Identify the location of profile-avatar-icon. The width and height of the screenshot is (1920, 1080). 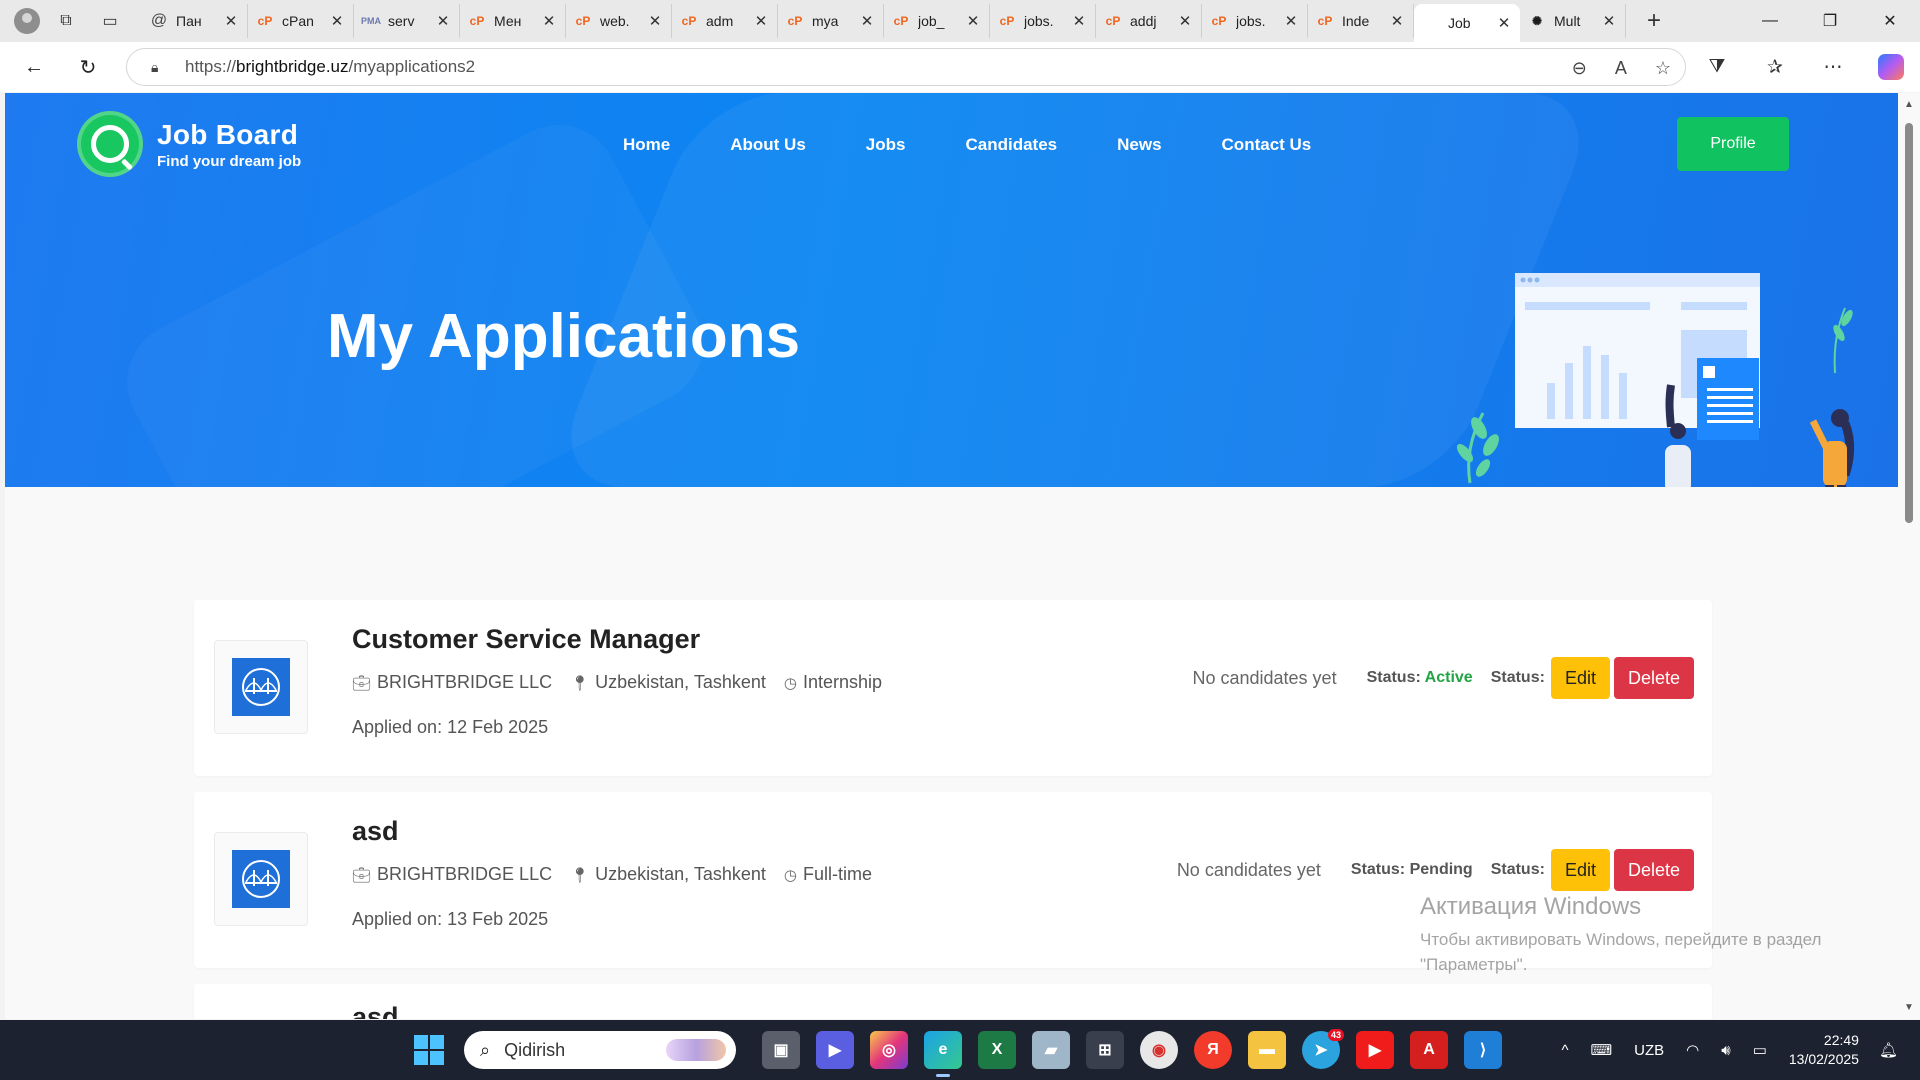
(27, 21).